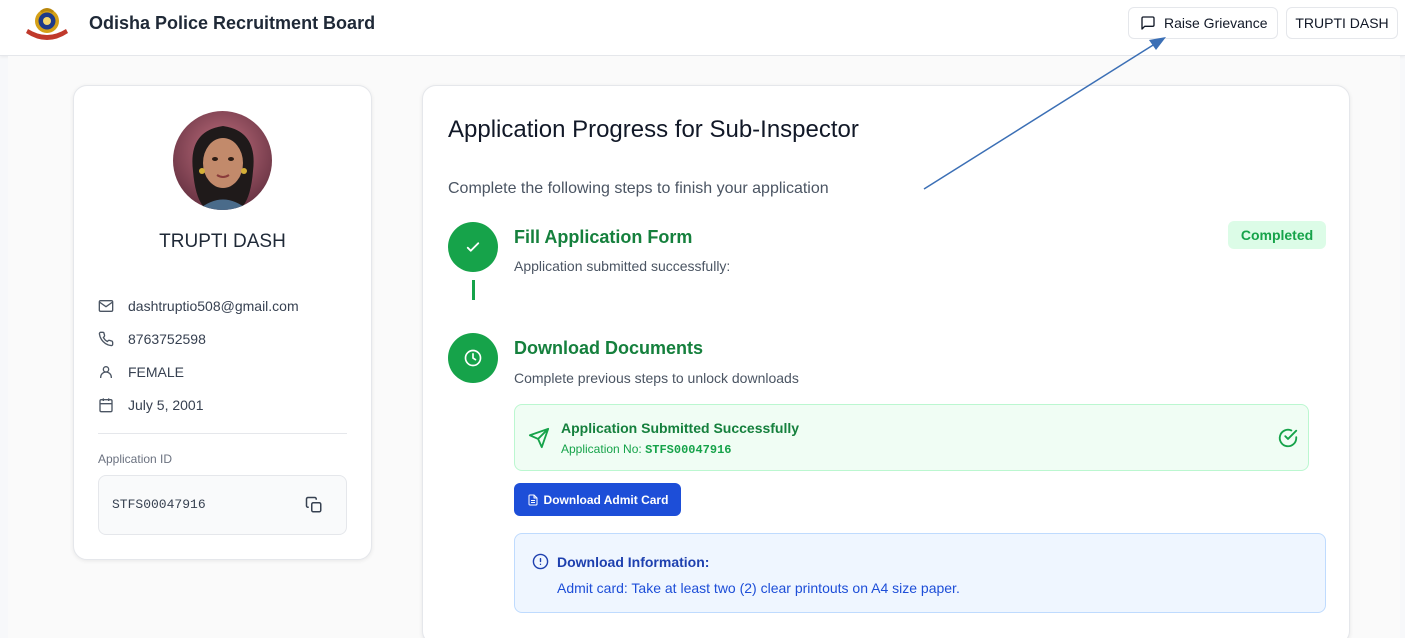  I want to click on avatar, so click(222, 160).